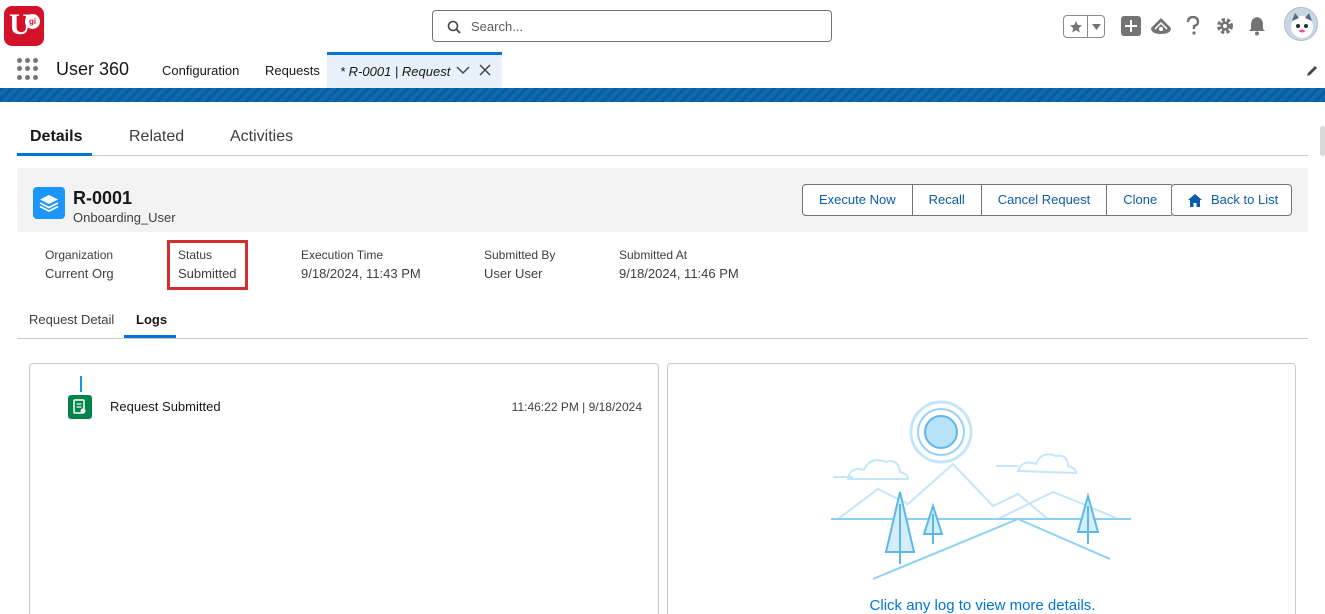 This screenshot has width=1325, height=614. What do you see at coordinates (54, 154) in the screenshot?
I see `active-tab-indicator` at bounding box center [54, 154].